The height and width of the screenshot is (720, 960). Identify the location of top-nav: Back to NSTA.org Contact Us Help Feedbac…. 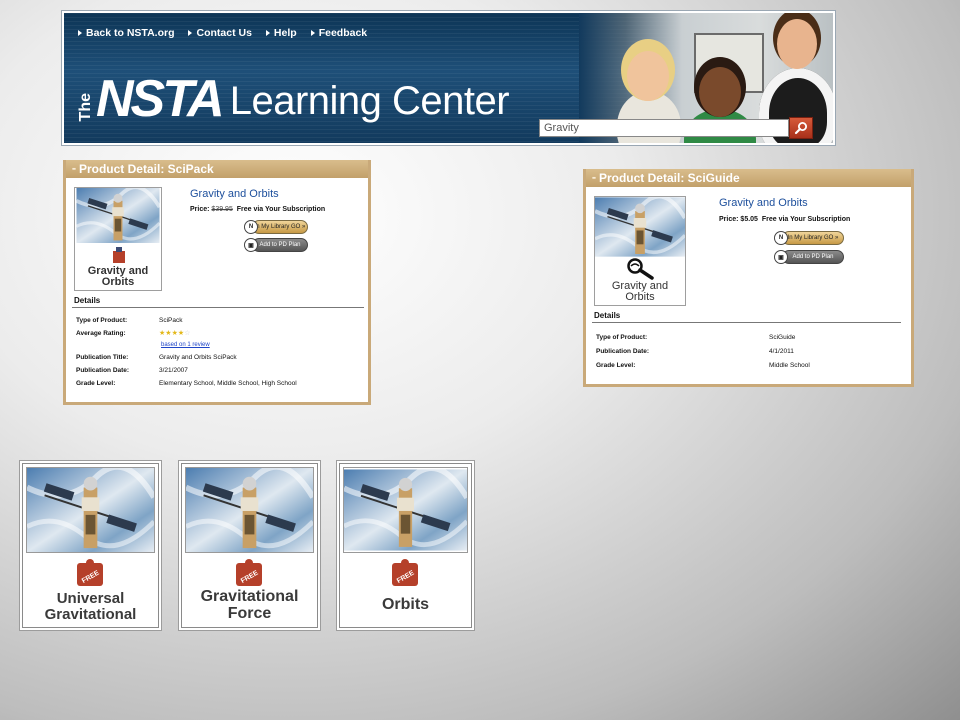
(222, 33).